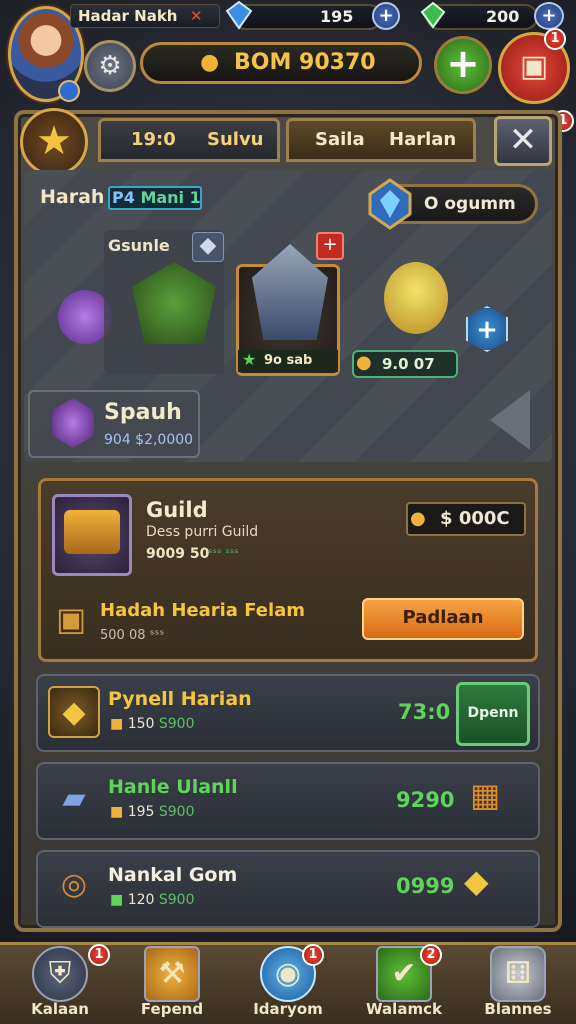  I want to click on nav-badge-walamck: 2, so click(431, 955).